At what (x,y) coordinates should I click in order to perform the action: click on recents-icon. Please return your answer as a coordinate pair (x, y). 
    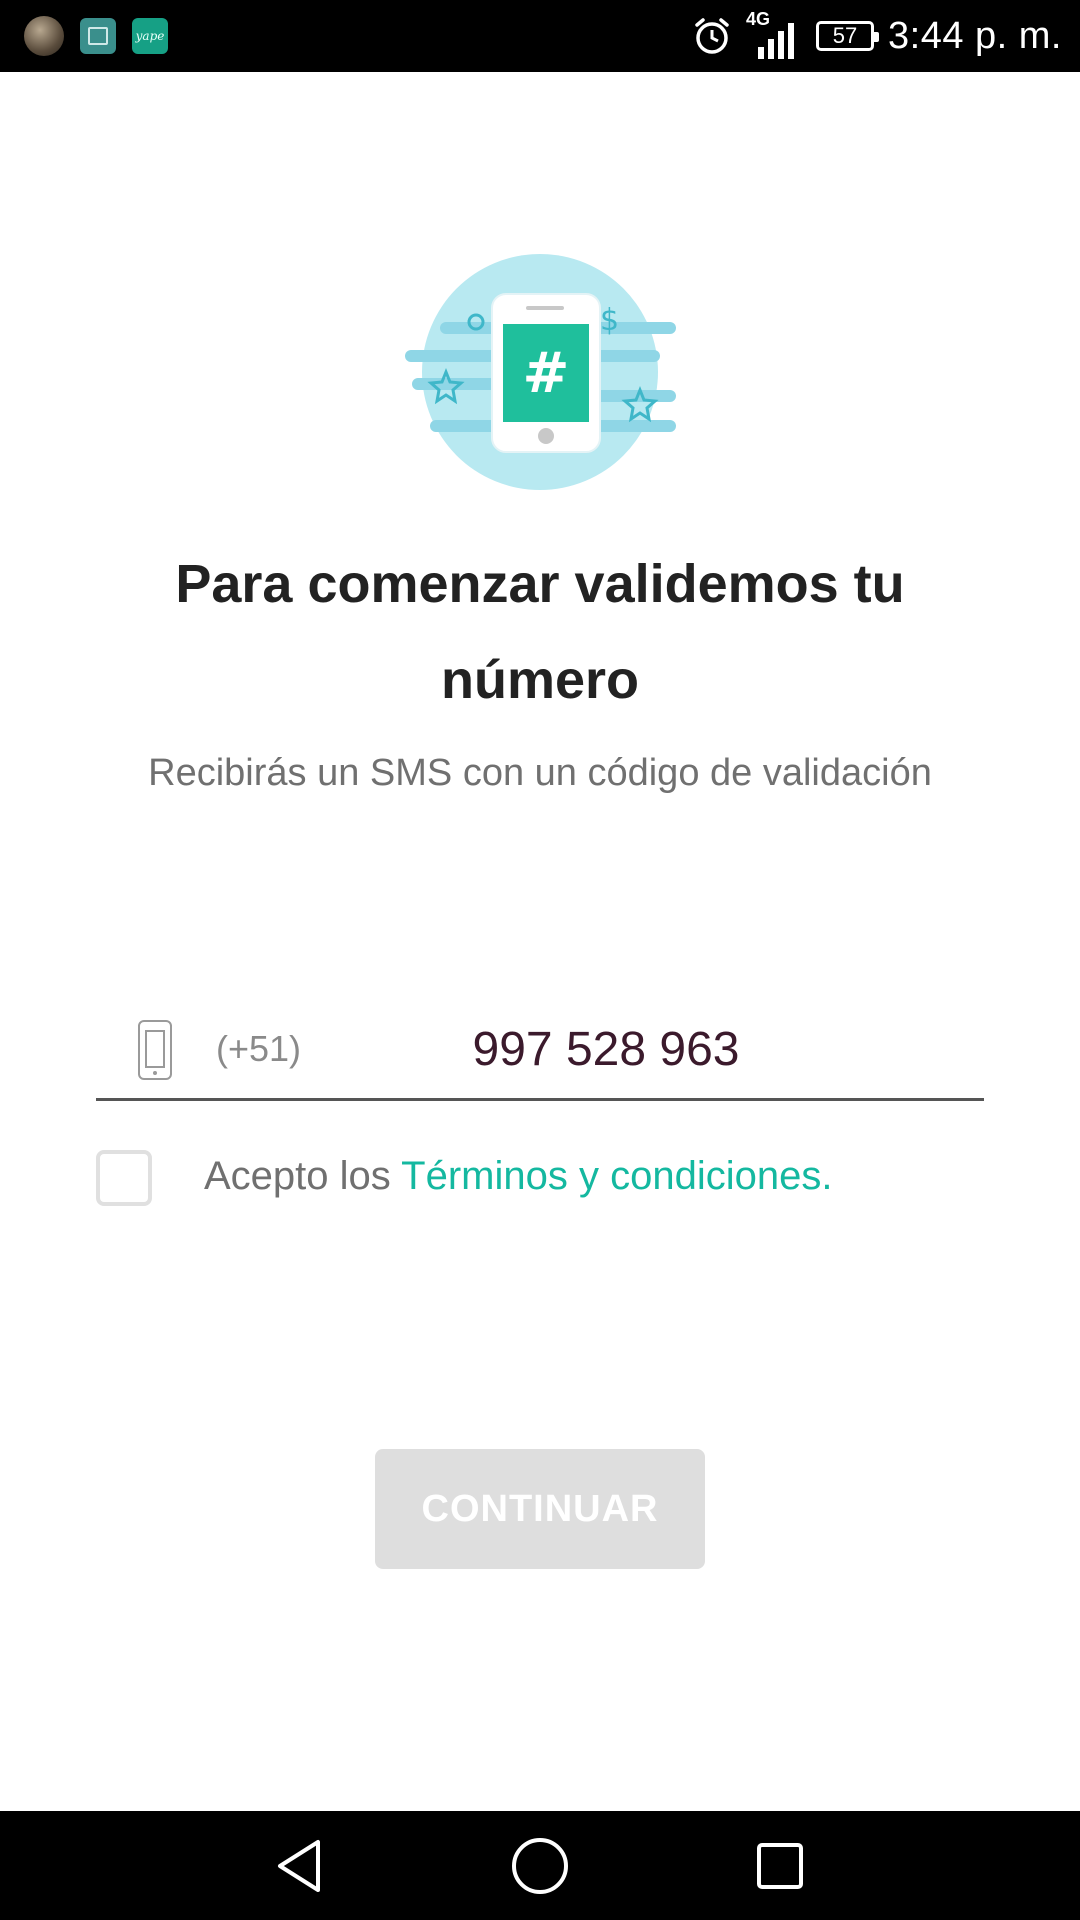
    Looking at the image, I should click on (780, 1865).